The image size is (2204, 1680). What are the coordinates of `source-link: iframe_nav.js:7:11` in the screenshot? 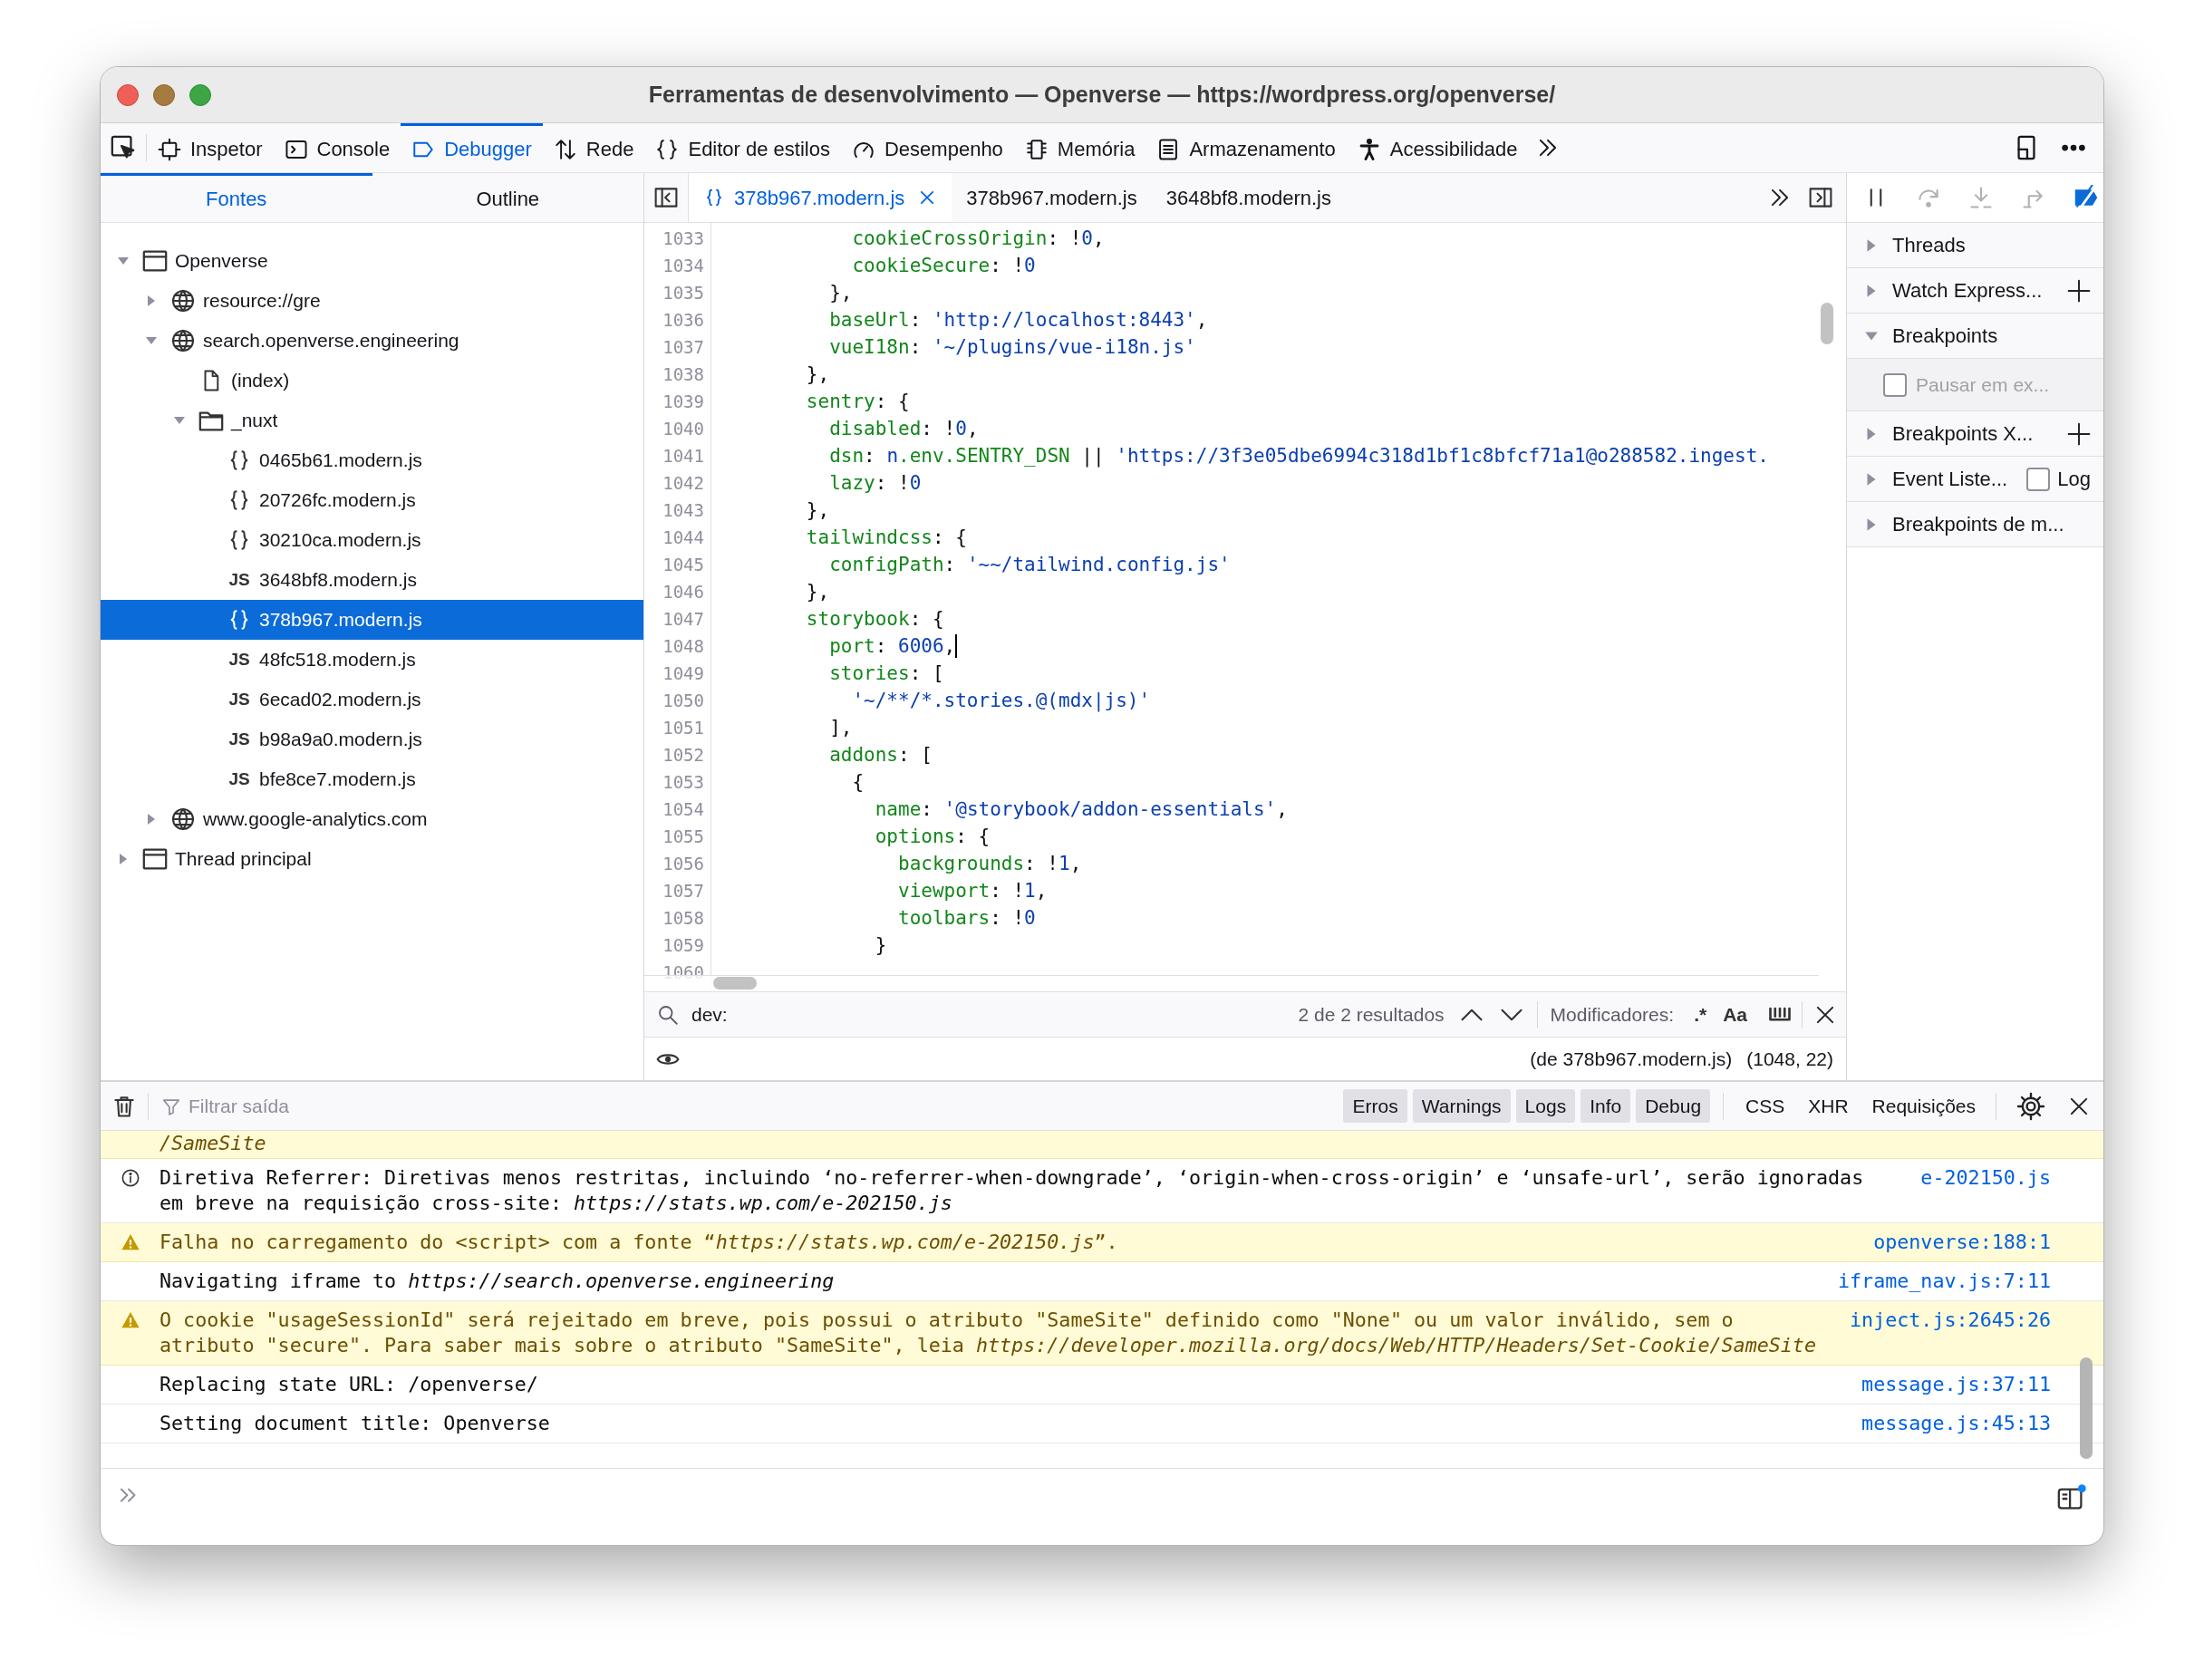 It's located at (1944, 1281).